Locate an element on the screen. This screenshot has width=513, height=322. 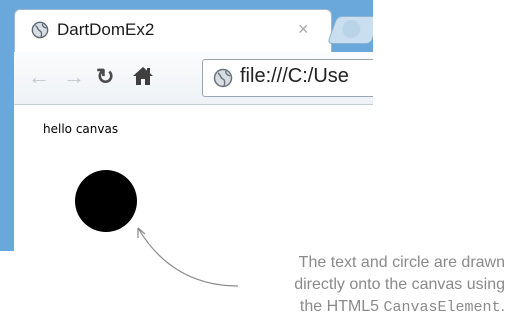
caption-line-1: The text and circle are drawn is located at coordinates (401, 262).